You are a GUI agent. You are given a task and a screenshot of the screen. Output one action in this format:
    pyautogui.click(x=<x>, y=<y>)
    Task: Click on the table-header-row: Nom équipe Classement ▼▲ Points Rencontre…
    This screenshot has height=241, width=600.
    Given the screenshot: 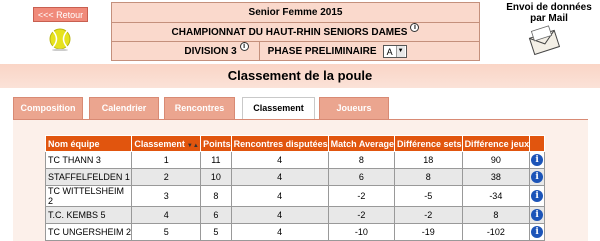 What is the action you would take?
    pyautogui.click(x=294, y=143)
    